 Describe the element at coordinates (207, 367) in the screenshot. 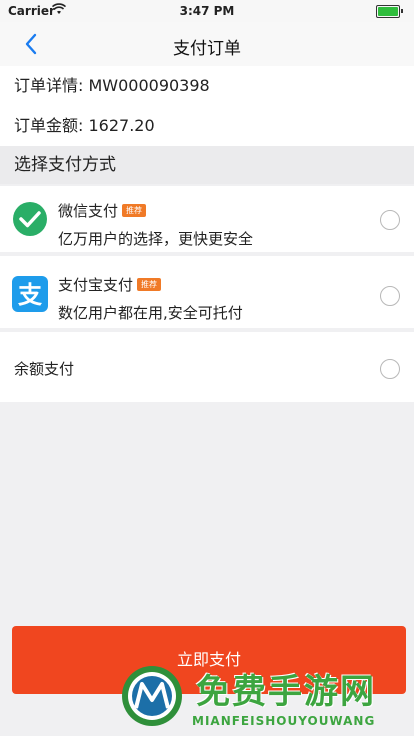

I see `payment-option-balance: 余额支付` at that location.